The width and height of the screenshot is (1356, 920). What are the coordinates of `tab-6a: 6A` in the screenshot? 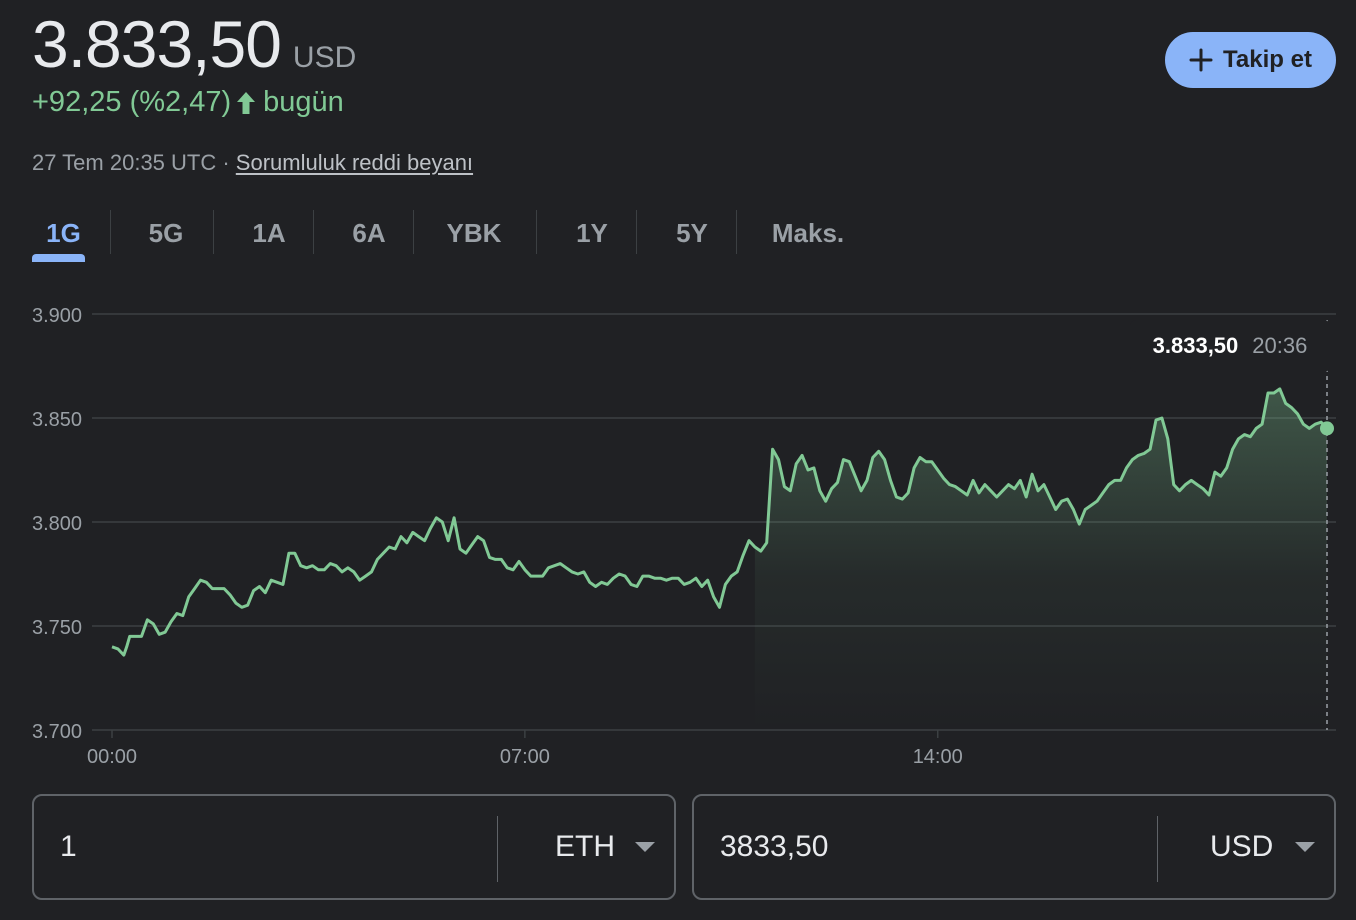 It's located at (369, 233).